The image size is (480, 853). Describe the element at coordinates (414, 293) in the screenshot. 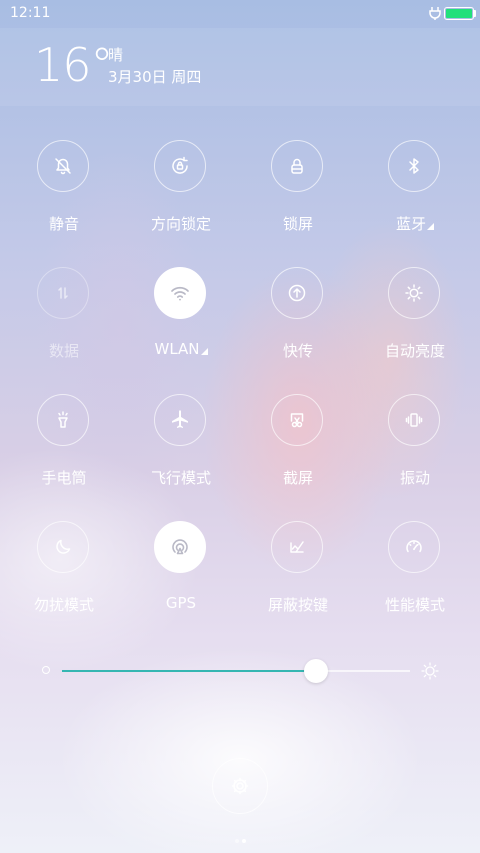

I see `auto-brightness-icon` at that location.